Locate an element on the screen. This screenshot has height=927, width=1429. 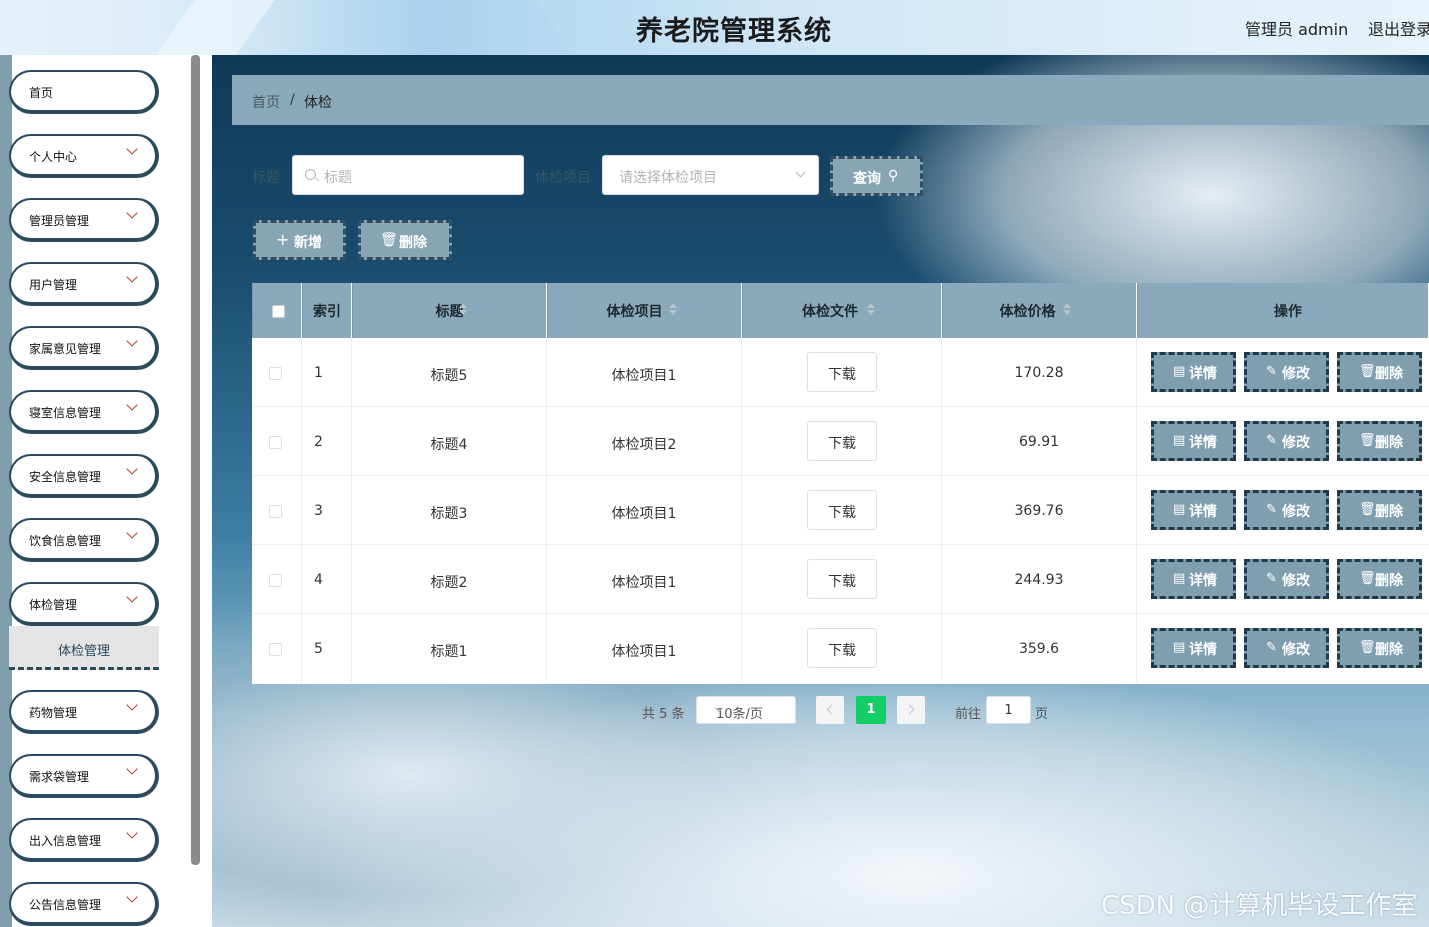
submenu-checkup: 体检管理 is located at coordinates (84, 648).